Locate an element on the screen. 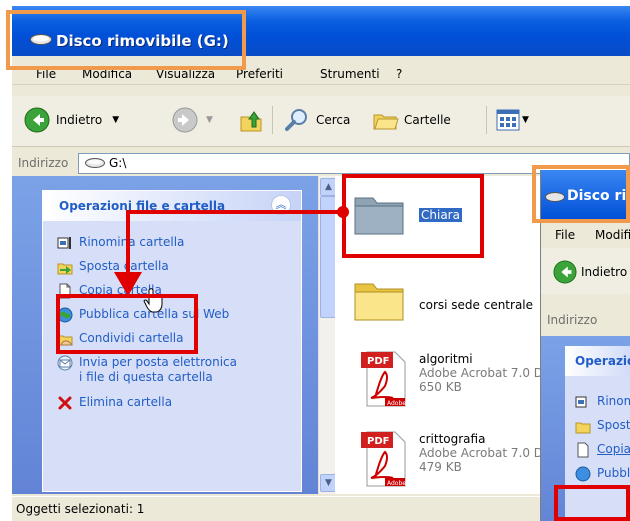  arrow-head-icon is located at coordinates (128, 284).